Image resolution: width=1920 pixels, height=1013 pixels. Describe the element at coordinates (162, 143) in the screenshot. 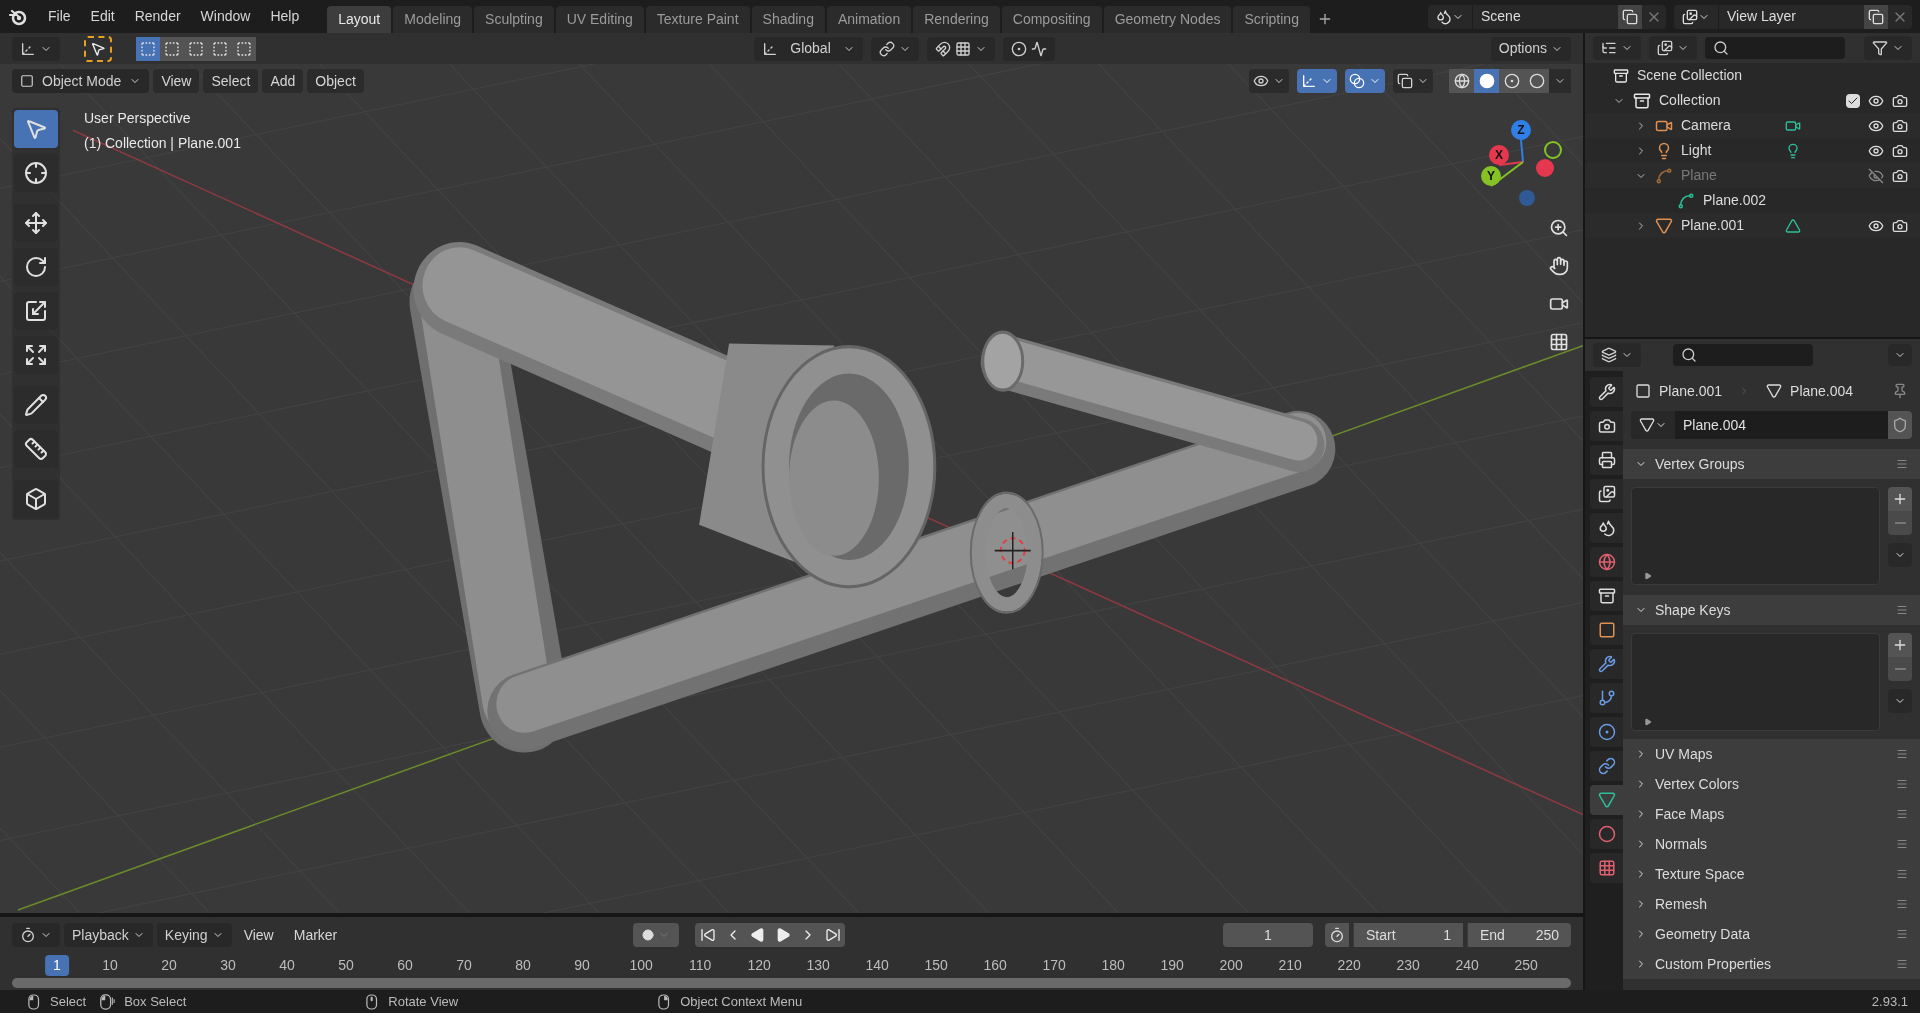

I see `context-label: (1) Collection | Plane.001` at that location.